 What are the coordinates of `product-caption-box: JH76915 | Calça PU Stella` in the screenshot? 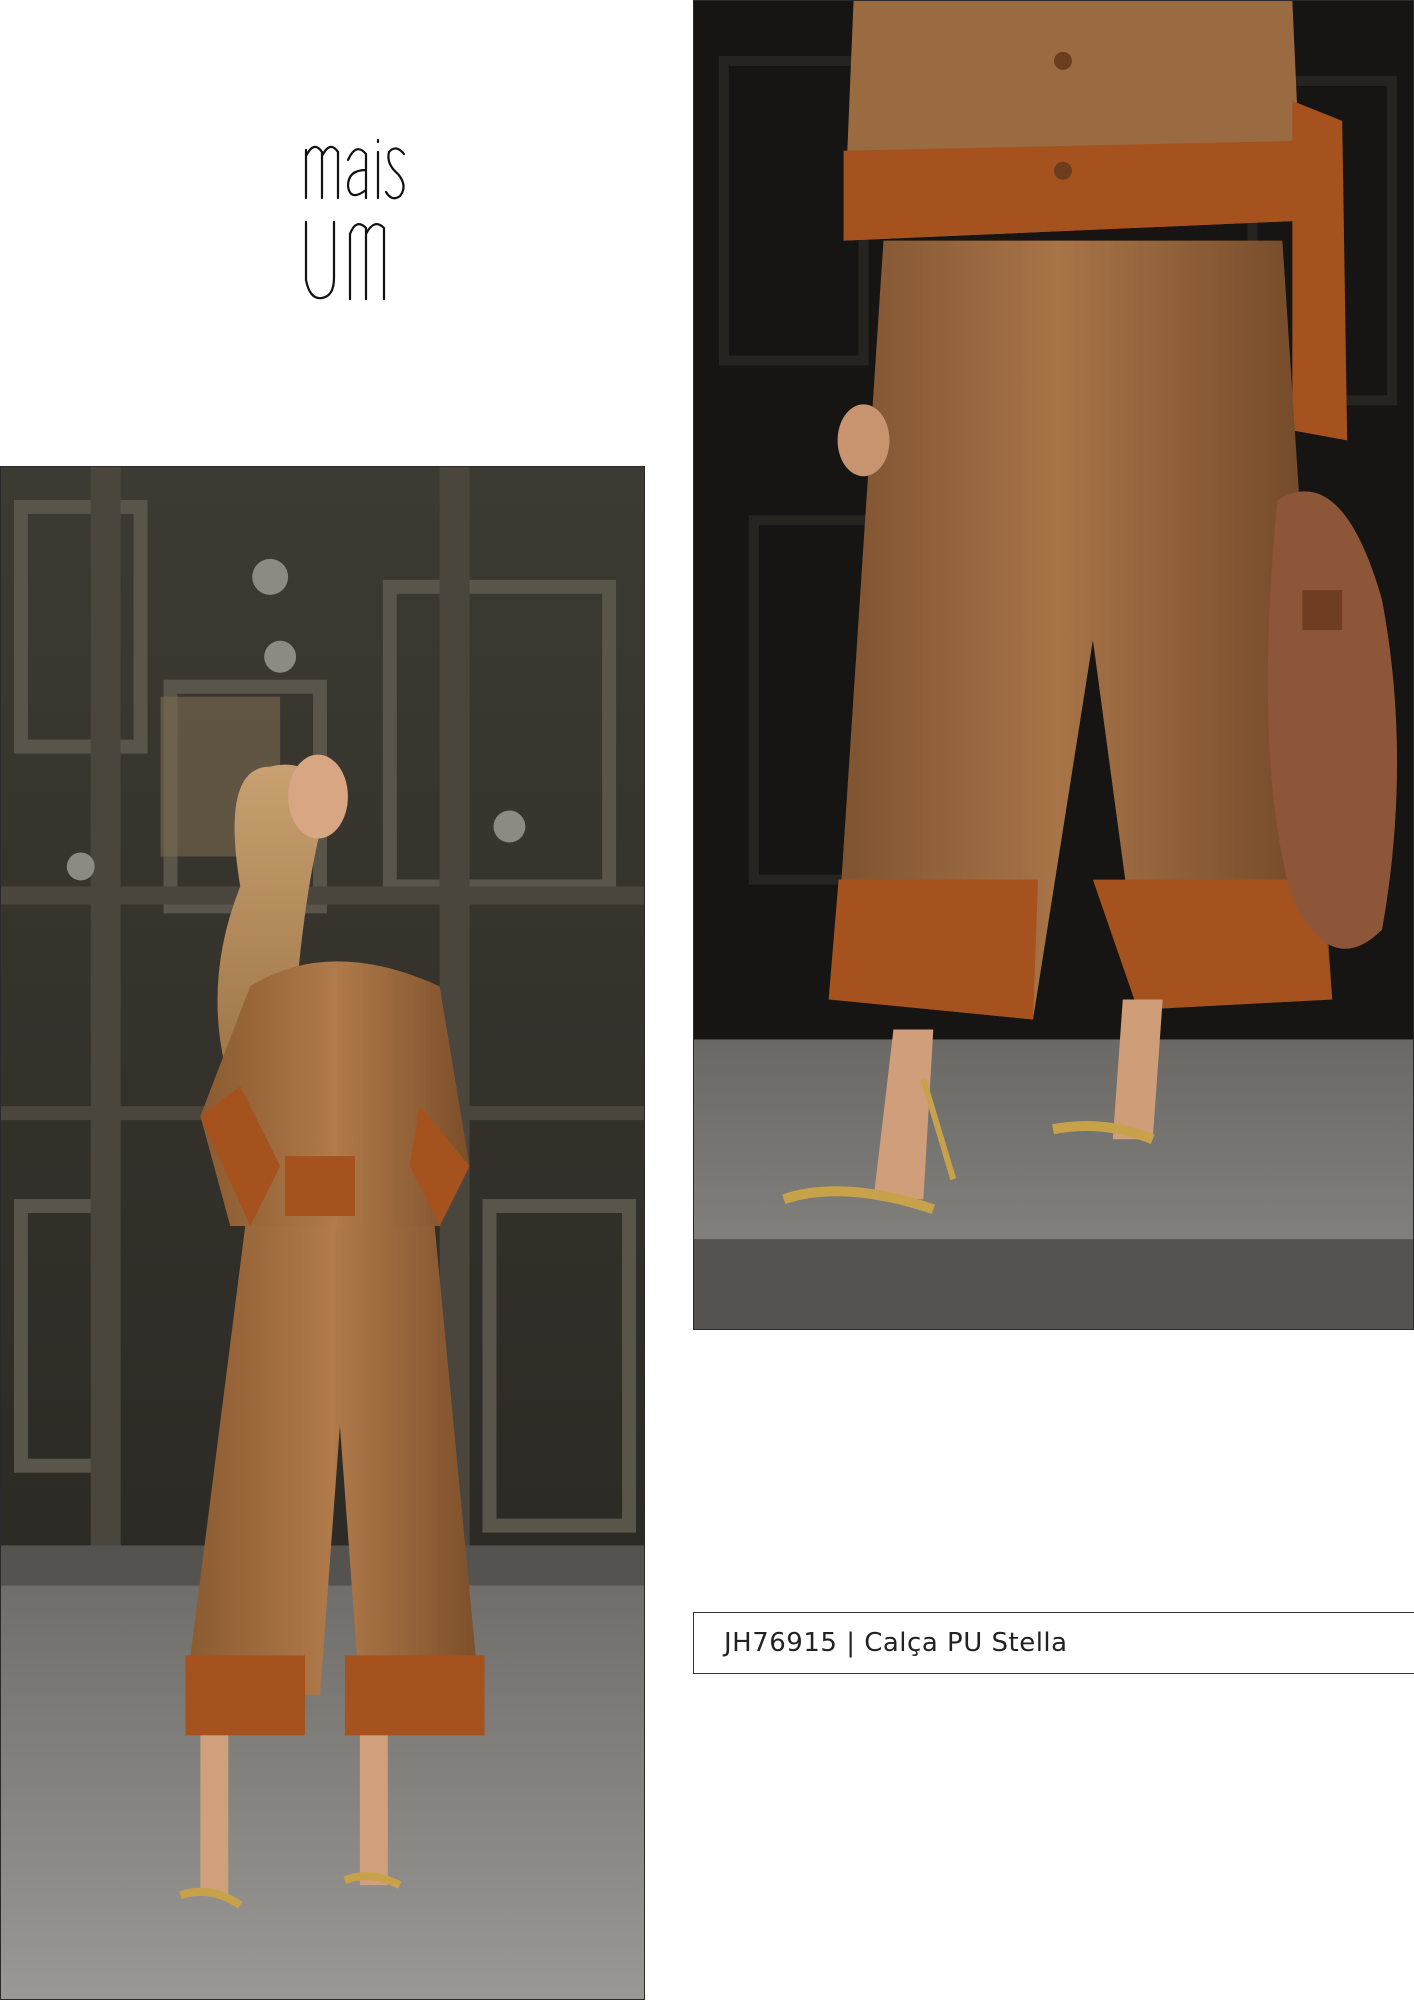 It's located at (1053, 1643).